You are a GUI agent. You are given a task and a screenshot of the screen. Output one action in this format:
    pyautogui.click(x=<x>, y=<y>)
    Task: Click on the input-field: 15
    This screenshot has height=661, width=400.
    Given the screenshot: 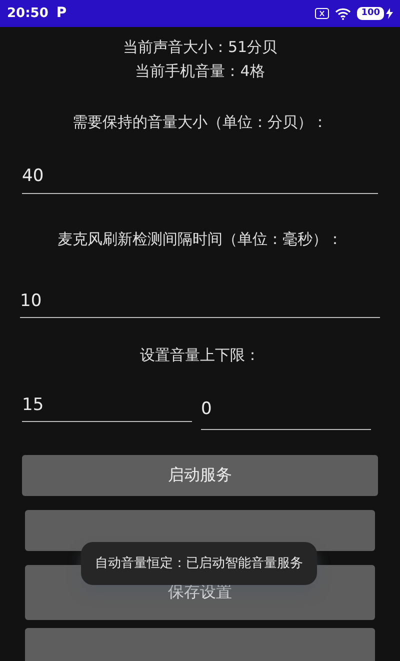 What is the action you would take?
    pyautogui.click(x=107, y=405)
    